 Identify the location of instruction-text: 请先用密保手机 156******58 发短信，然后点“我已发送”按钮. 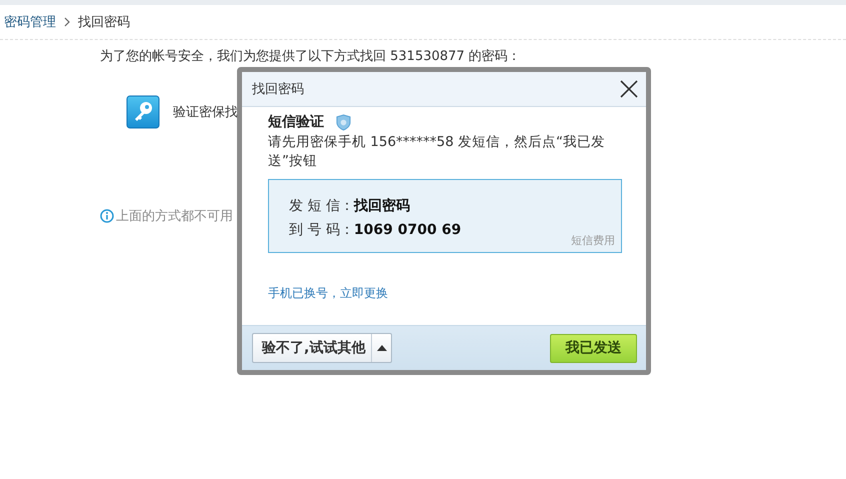
(437, 152).